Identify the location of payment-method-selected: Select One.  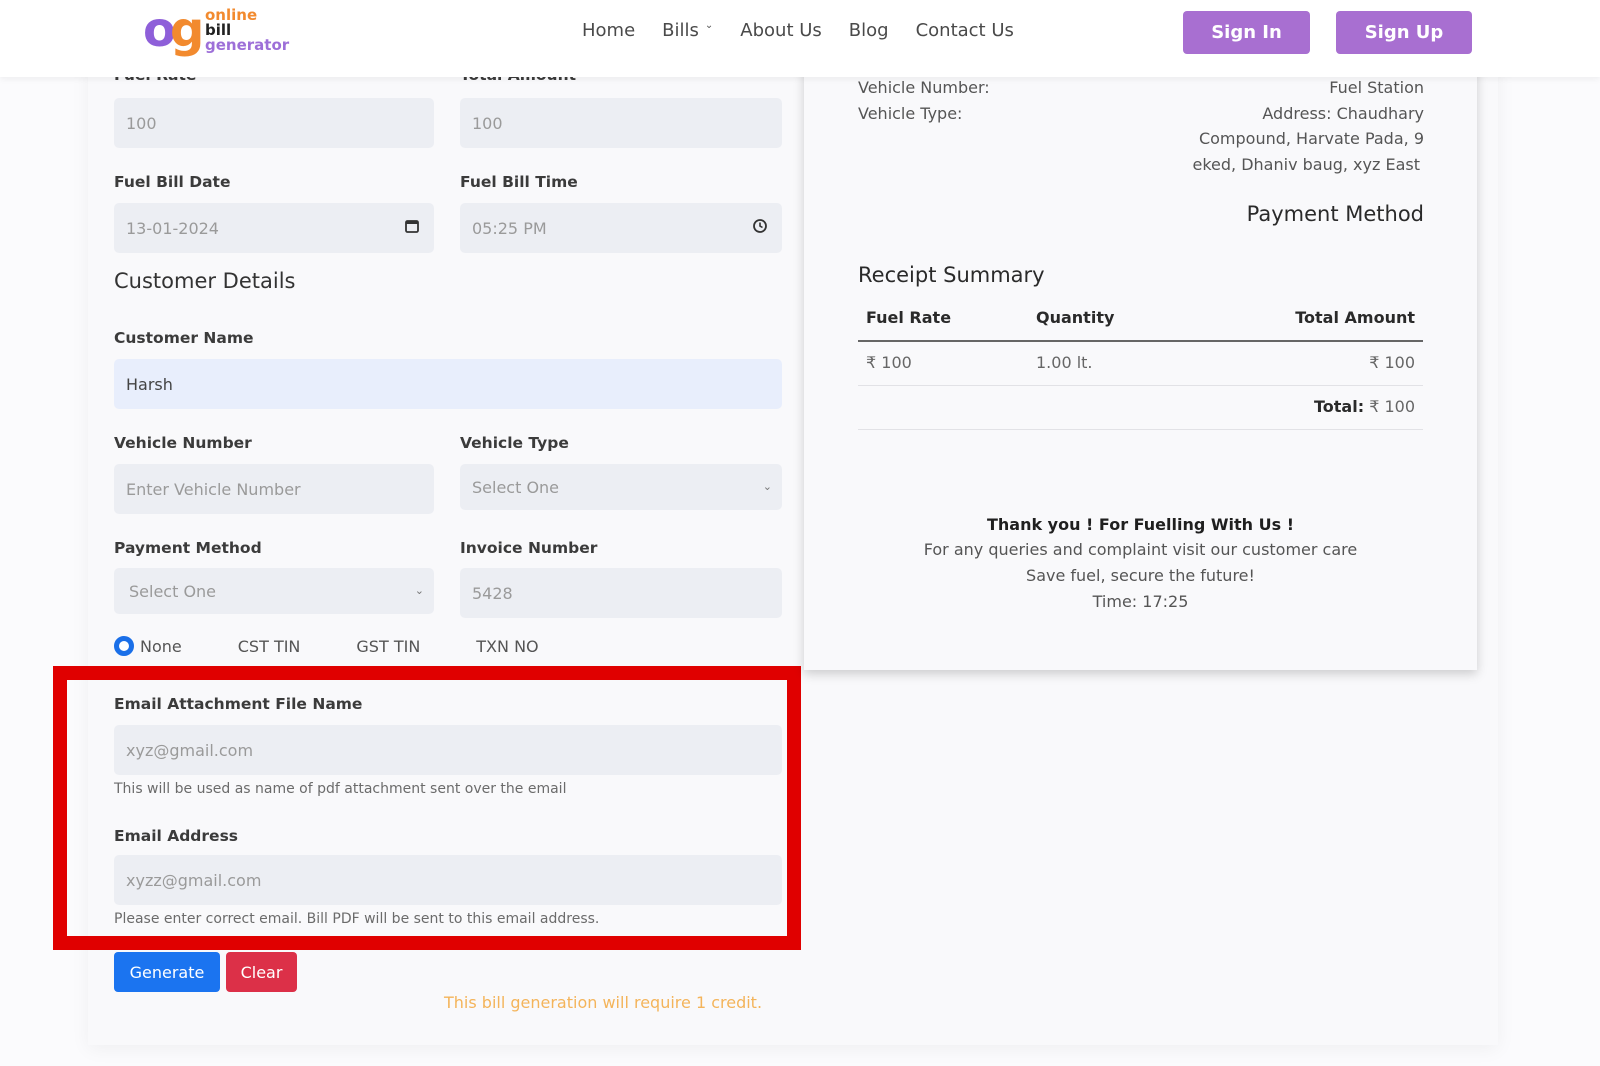
(173, 591).